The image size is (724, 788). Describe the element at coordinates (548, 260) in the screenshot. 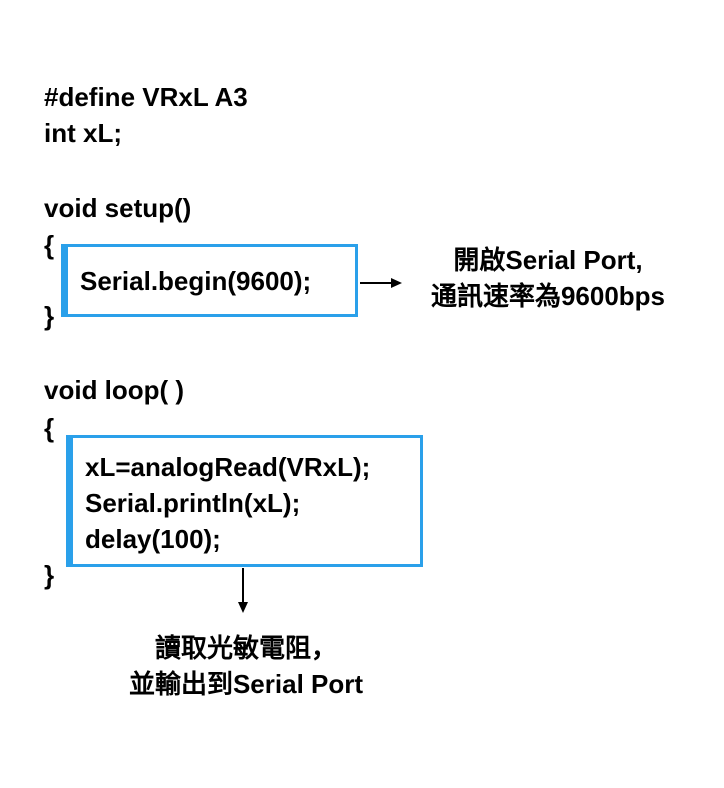

I see `setup-note-line-1: 開啟Serial Port,` at that location.